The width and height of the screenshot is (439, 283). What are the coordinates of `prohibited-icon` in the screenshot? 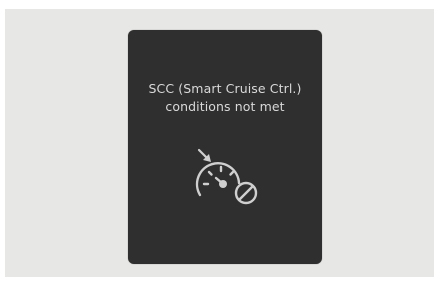 It's located at (246, 193).